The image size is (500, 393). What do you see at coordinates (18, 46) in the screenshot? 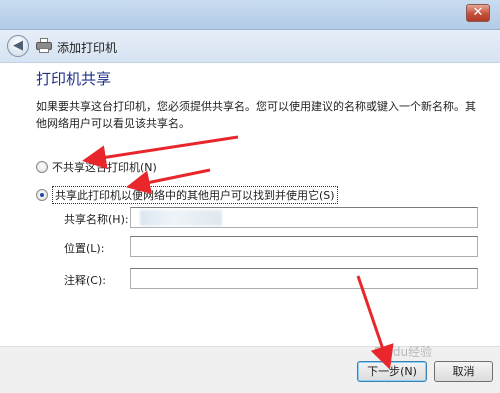
I see `back-arrow-icon: ◀` at bounding box center [18, 46].